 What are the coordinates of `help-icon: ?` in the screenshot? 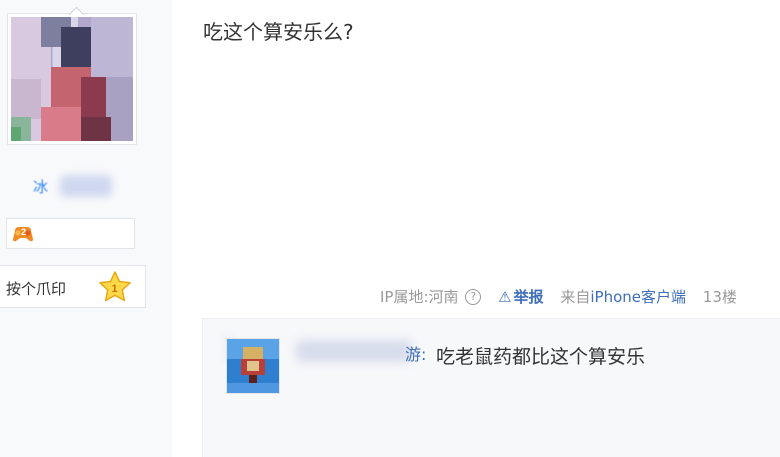 It's located at (473, 296).